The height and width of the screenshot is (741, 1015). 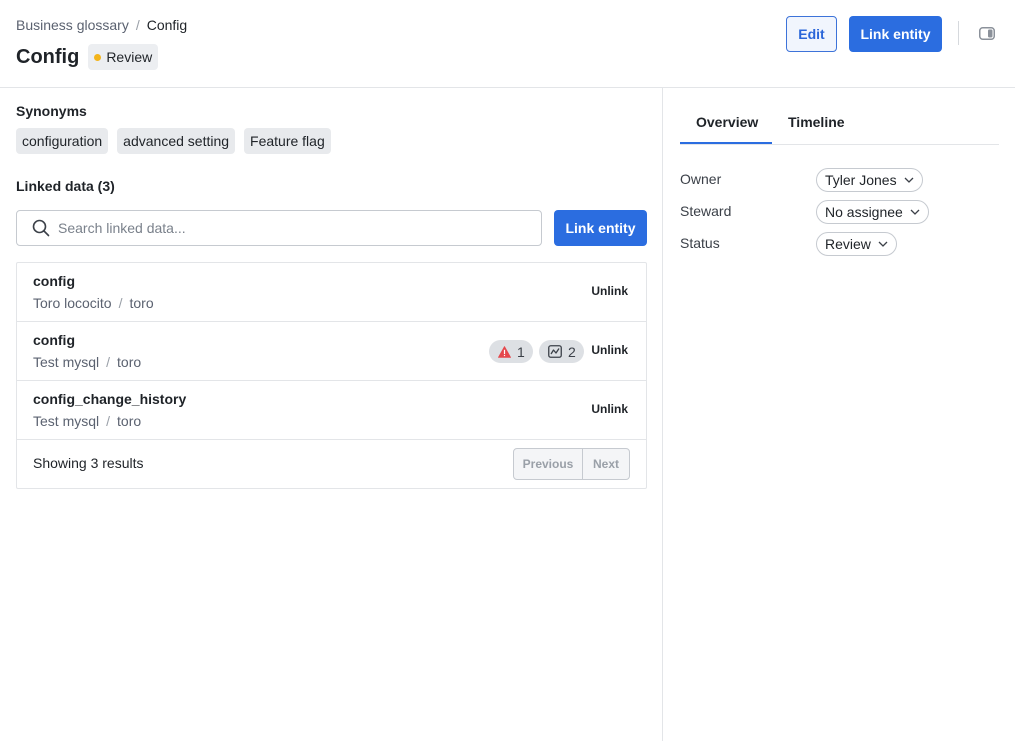 I want to click on table-row: config Toro lococito / toro Unlink, so click(x=331, y=292).